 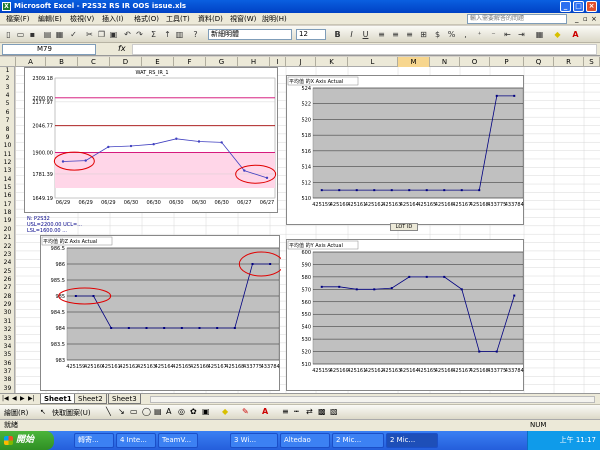 What do you see at coordinates (7, 364) in the screenshot?
I see `row-header: 36` at bounding box center [7, 364].